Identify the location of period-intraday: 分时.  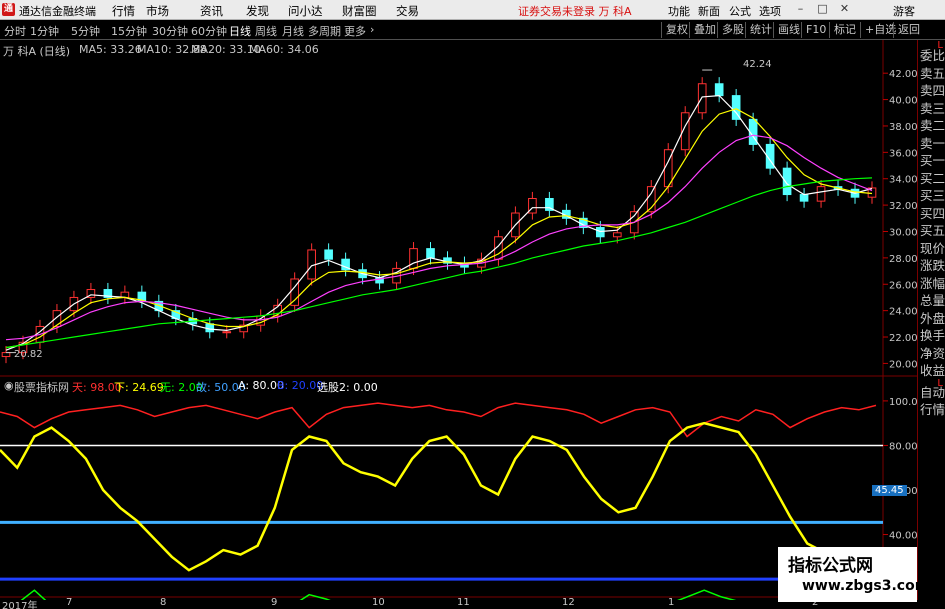
(15, 31).